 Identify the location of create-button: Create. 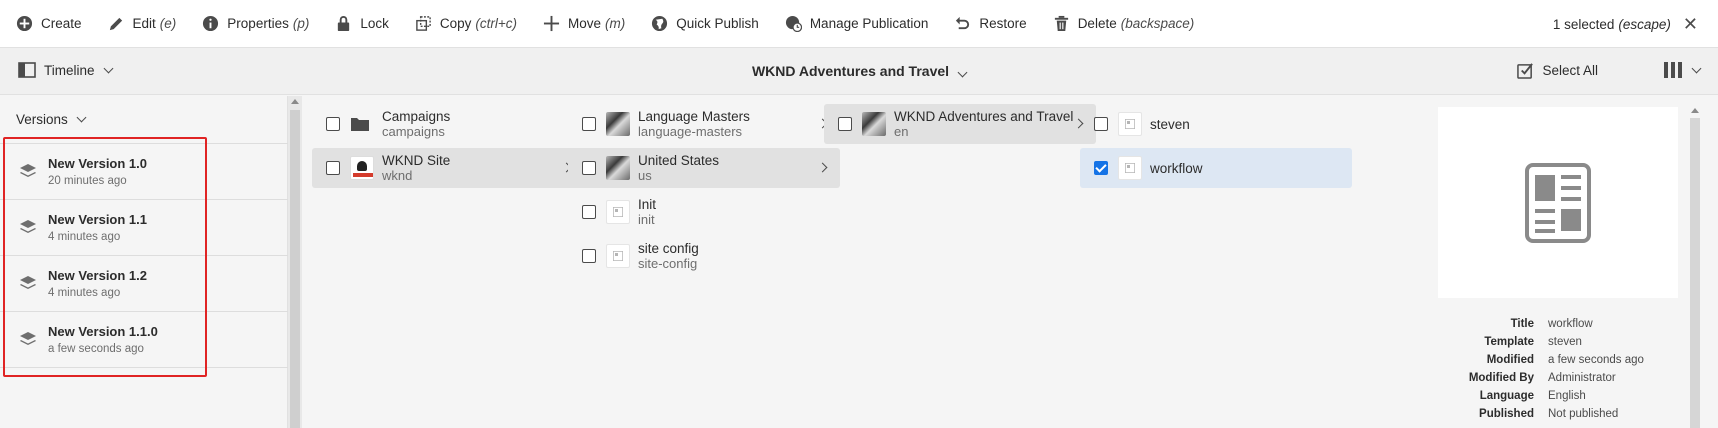
(49, 24).